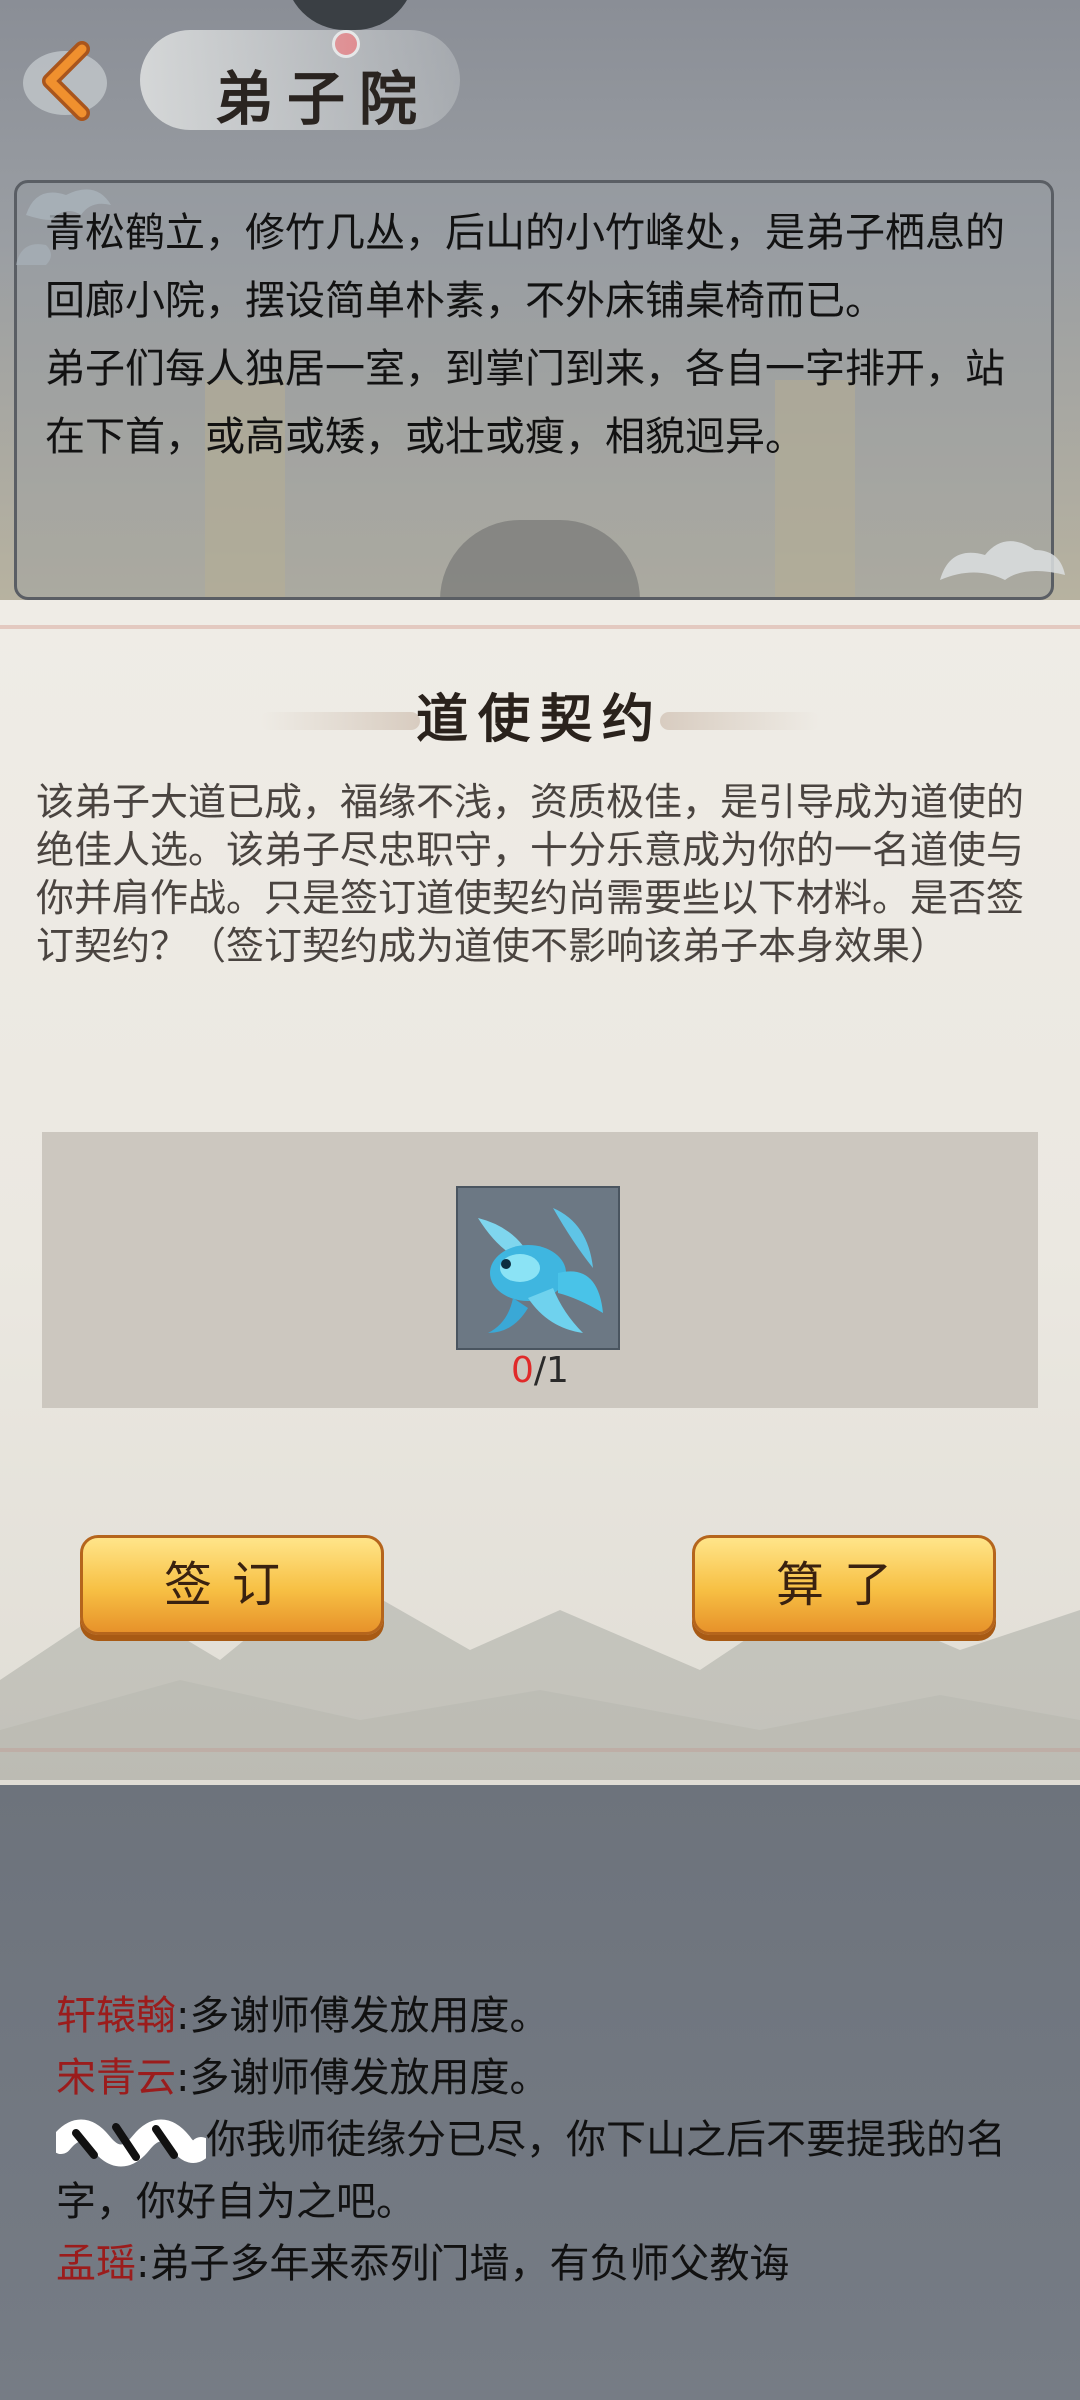 The image size is (1080, 2400). What do you see at coordinates (551, 1370) in the screenshot?
I see `material-need: /1` at bounding box center [551, 1370].